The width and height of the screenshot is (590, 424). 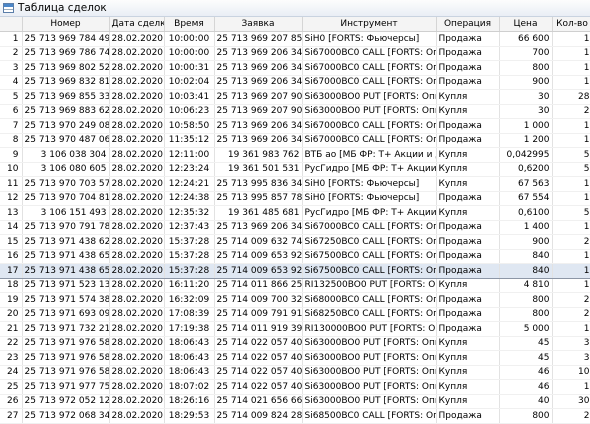 I want to click on column-header-price: Цена, so click(x=526, y=24).